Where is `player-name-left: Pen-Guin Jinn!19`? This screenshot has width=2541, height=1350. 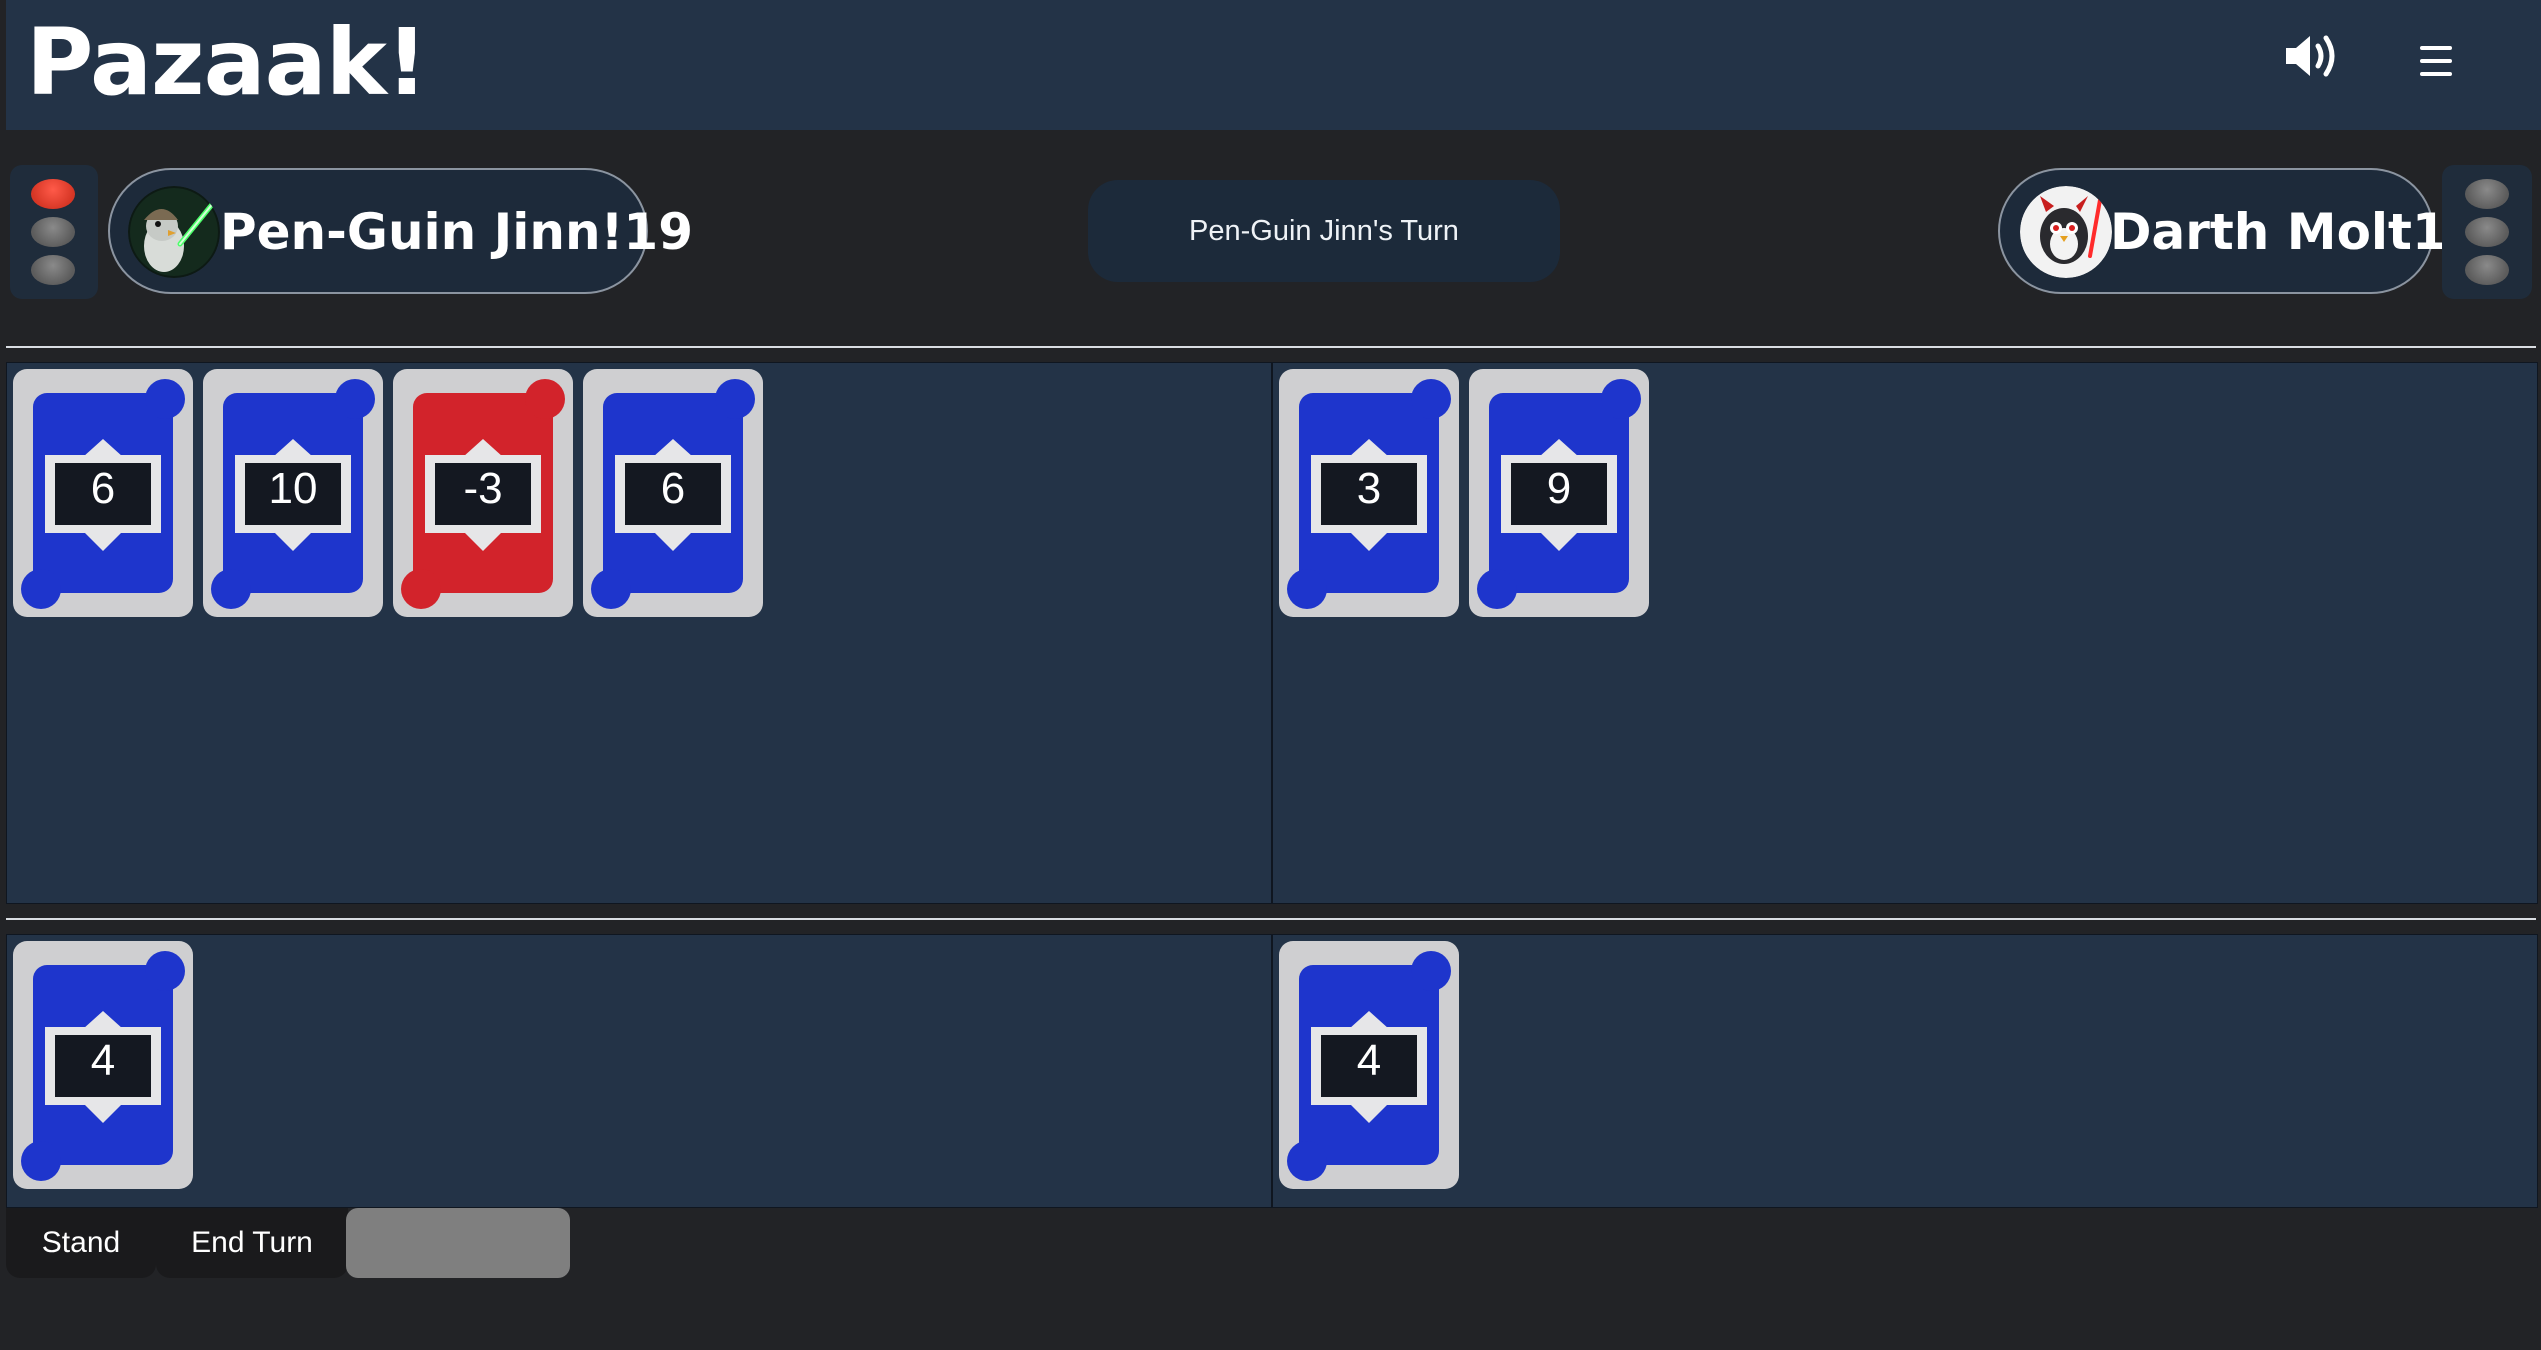 player-name-left: Pen-Guin Jinn!19 is located at coordinates (456, 232).